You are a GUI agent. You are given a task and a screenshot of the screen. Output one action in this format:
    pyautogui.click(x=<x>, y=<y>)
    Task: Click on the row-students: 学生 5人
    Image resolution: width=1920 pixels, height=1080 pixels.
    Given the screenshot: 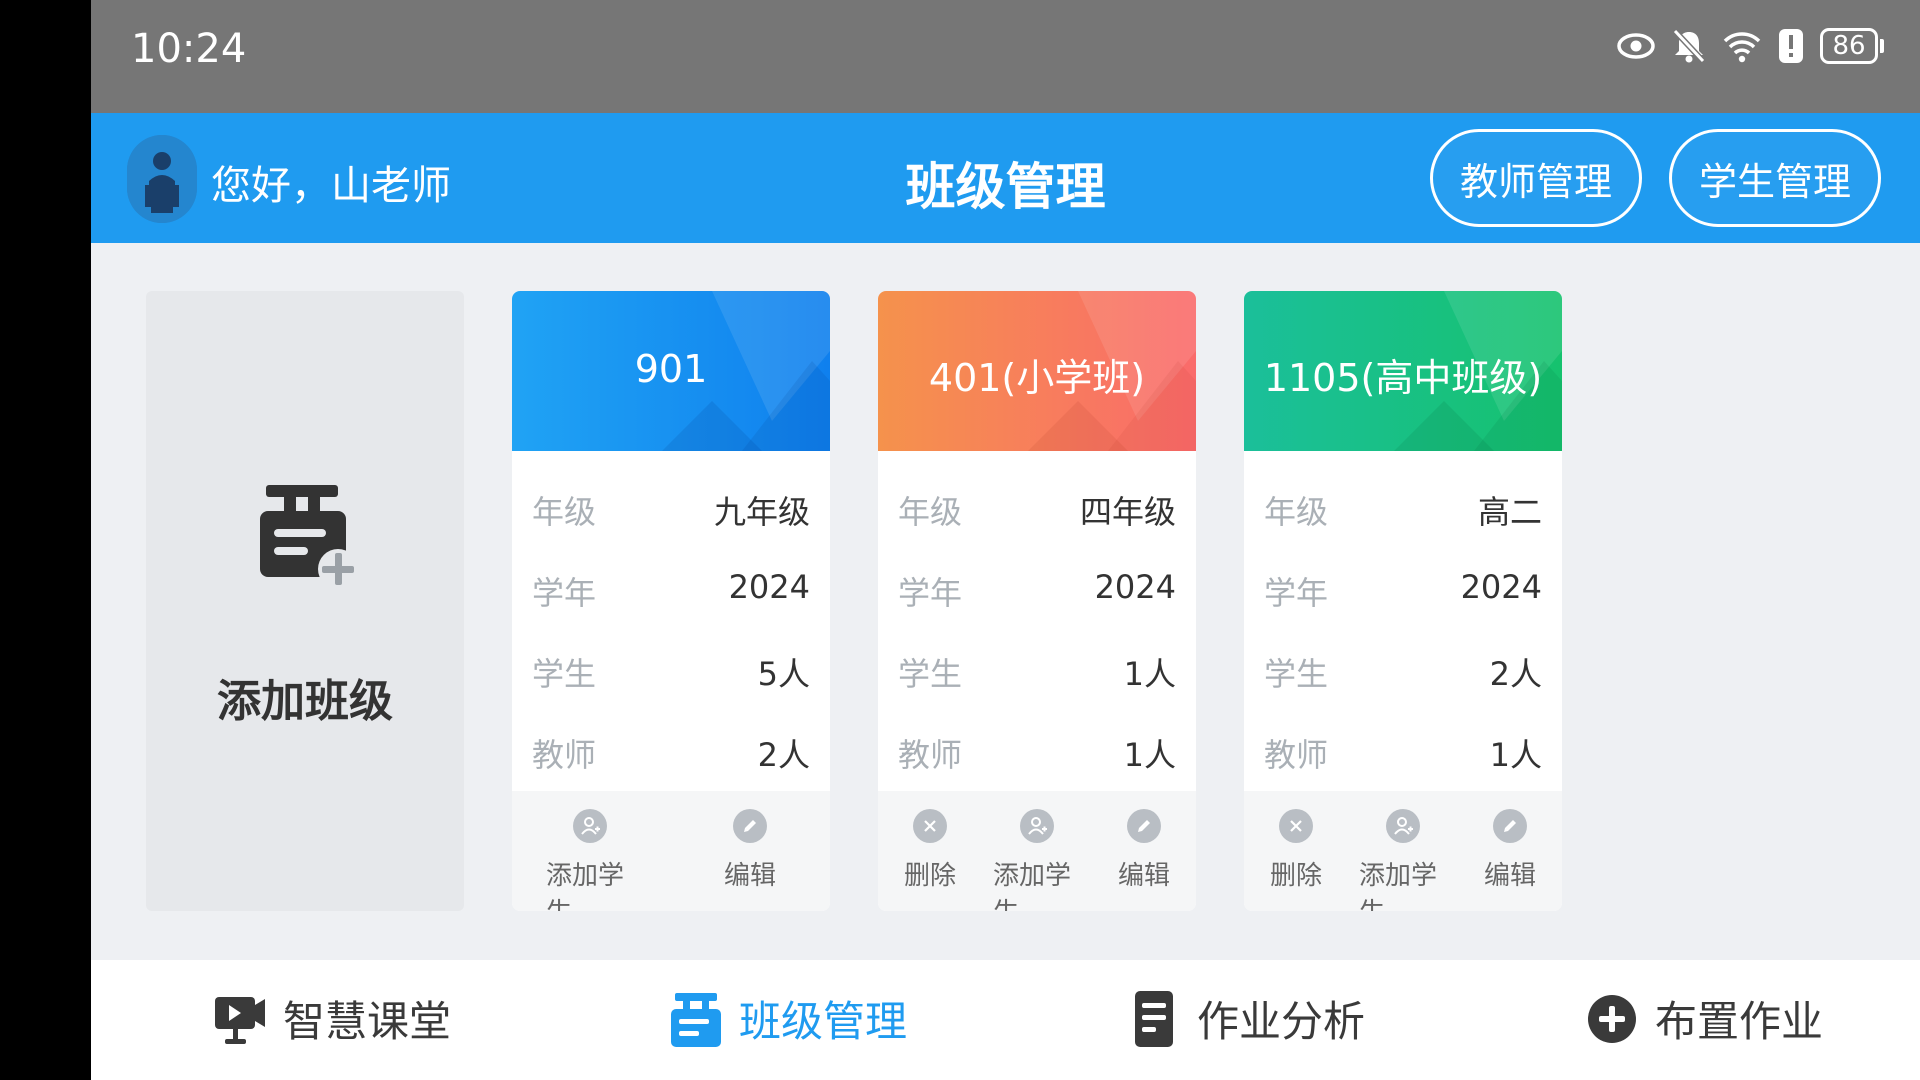 What is the action you would take?
    pyautogui.click(x=671, y=671)
    